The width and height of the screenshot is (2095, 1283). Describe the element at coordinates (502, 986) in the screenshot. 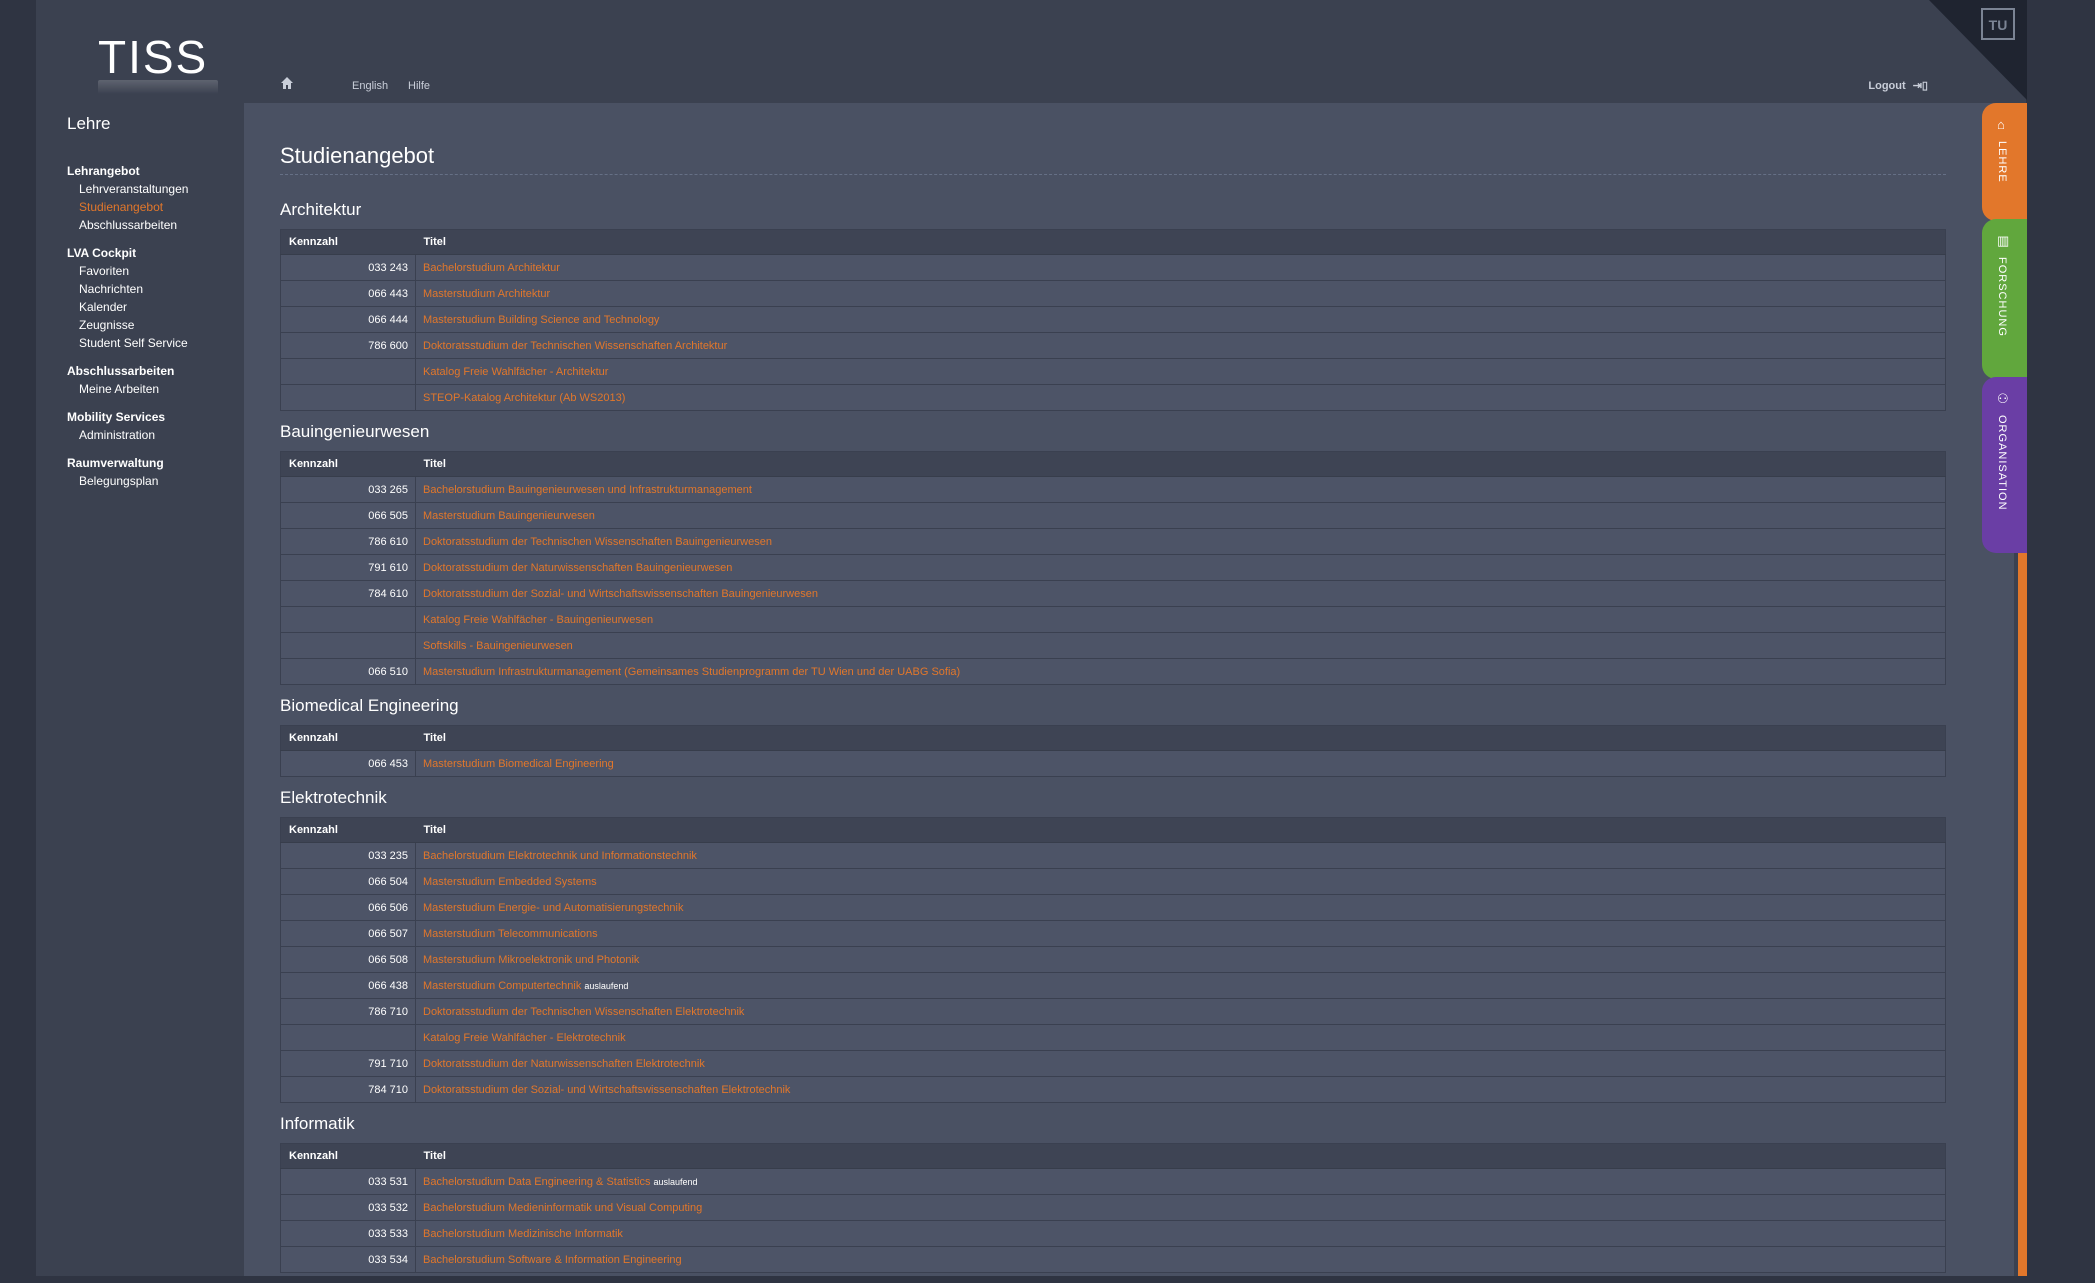

I see `study-link: Masterstudium Computertechnik` at that location.